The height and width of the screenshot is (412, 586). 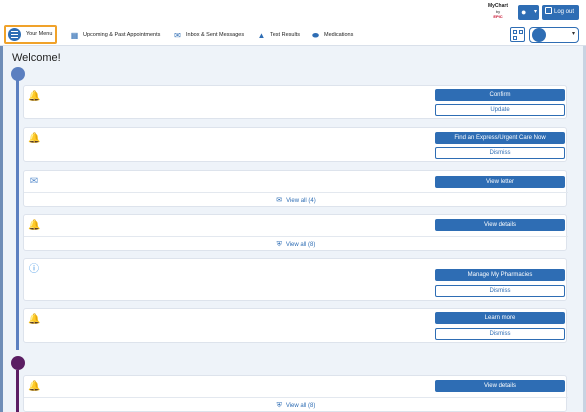 I want to click on confirm-button: Confirm, so click(x=500, y=95).